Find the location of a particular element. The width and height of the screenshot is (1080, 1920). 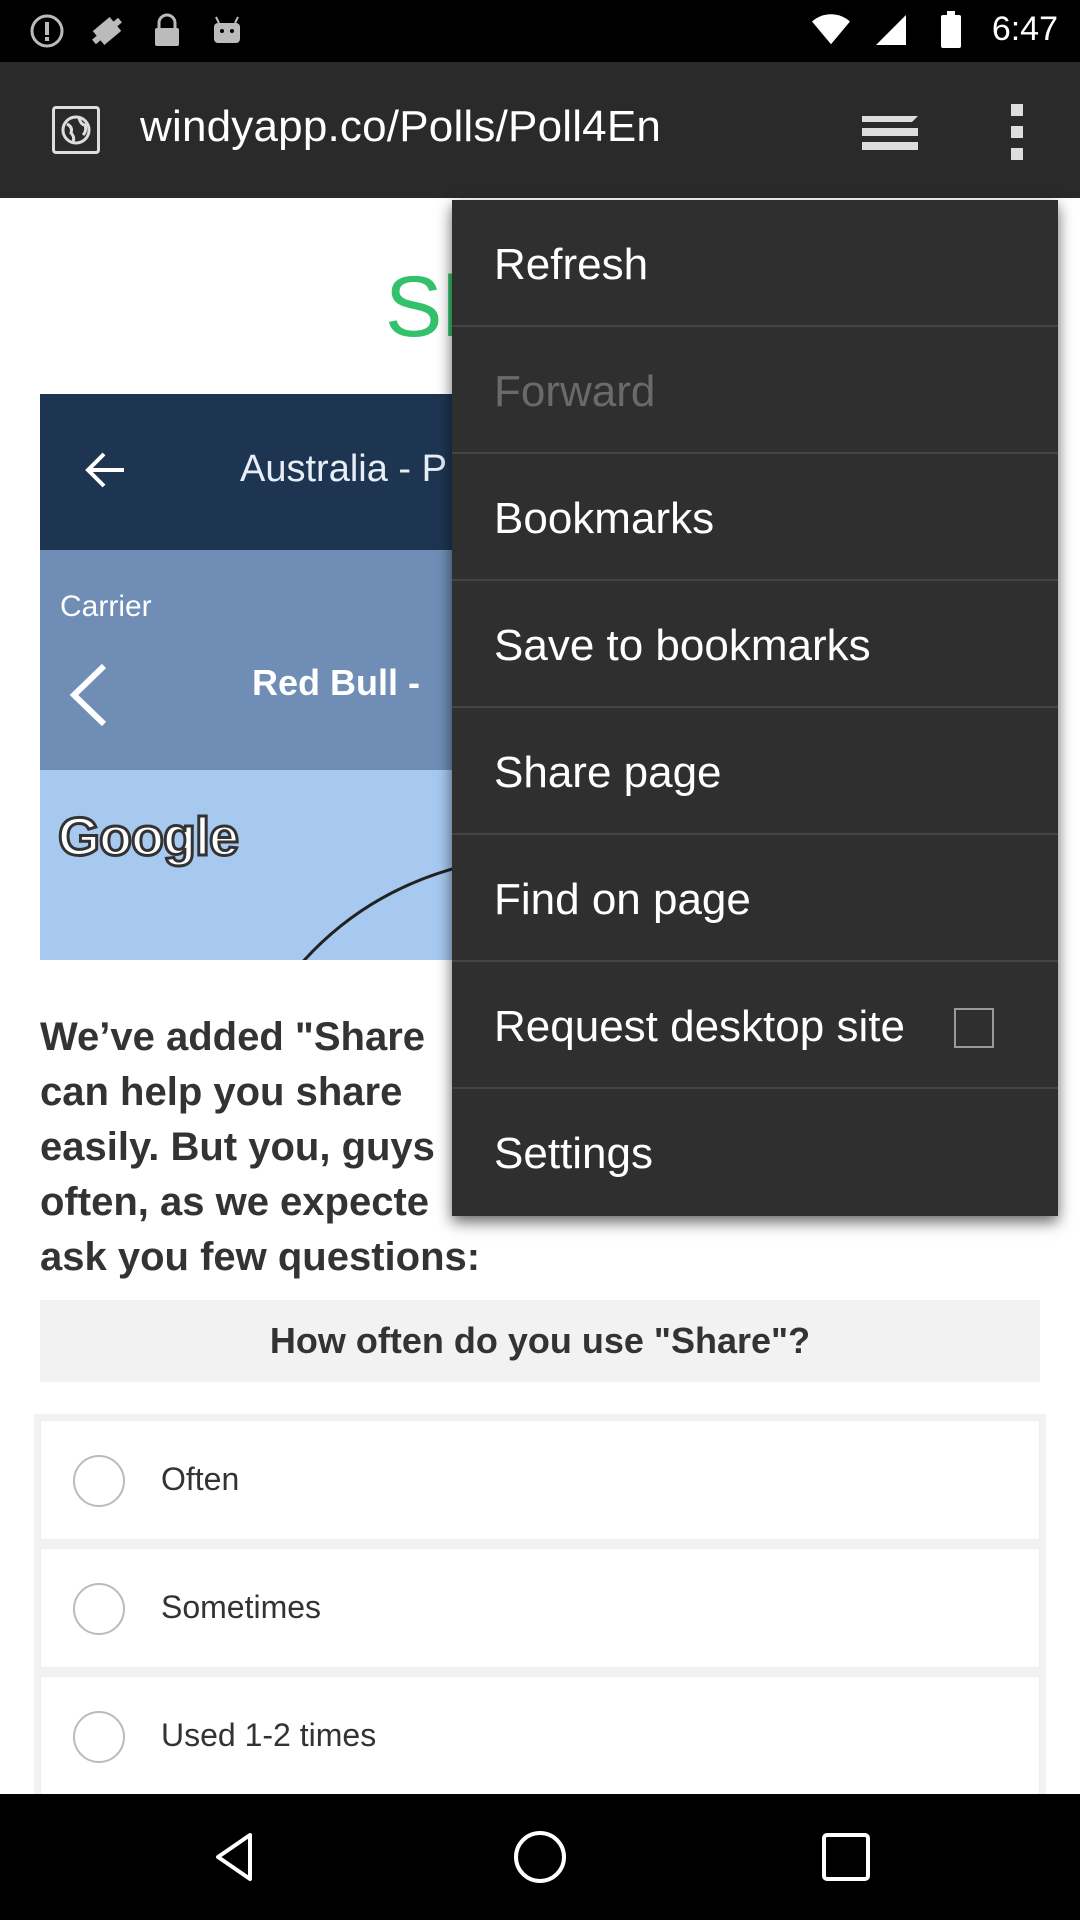

google-logo: Google is located at coordinates (149, 837).